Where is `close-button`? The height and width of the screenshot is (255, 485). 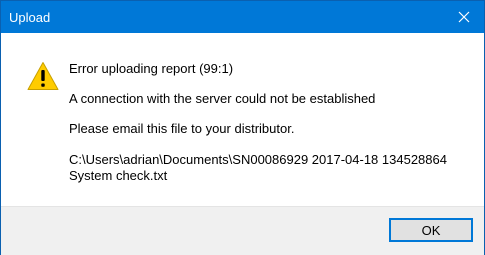
close-button is located at coordinates (464, 17).